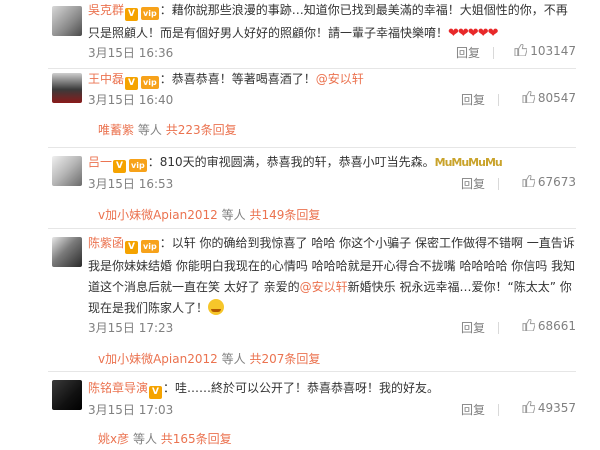  What do you see at coordinates (332, 328) in the screenshot?
I see `comment-meta: 3月15日 17:23 回复 68661` at bounding box center [332, 328].